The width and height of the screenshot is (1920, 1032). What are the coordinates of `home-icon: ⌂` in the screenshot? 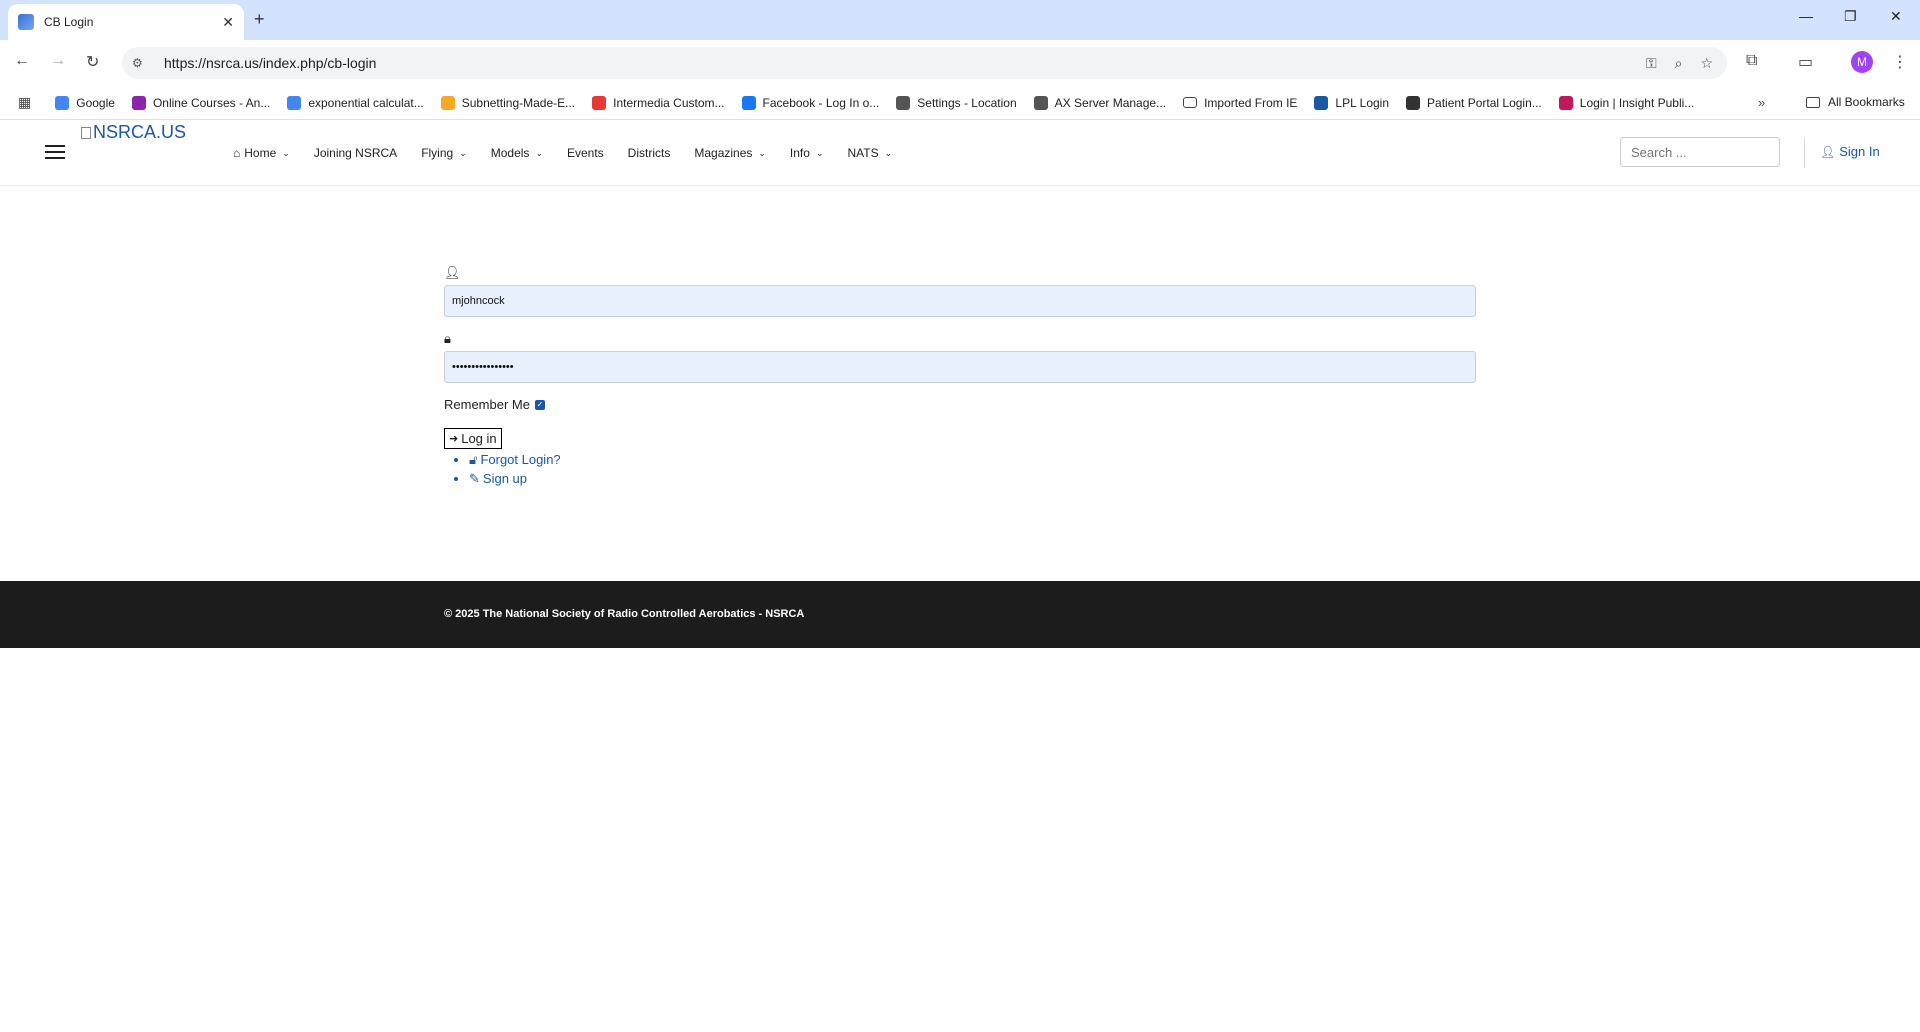 It's located at (237, 153).